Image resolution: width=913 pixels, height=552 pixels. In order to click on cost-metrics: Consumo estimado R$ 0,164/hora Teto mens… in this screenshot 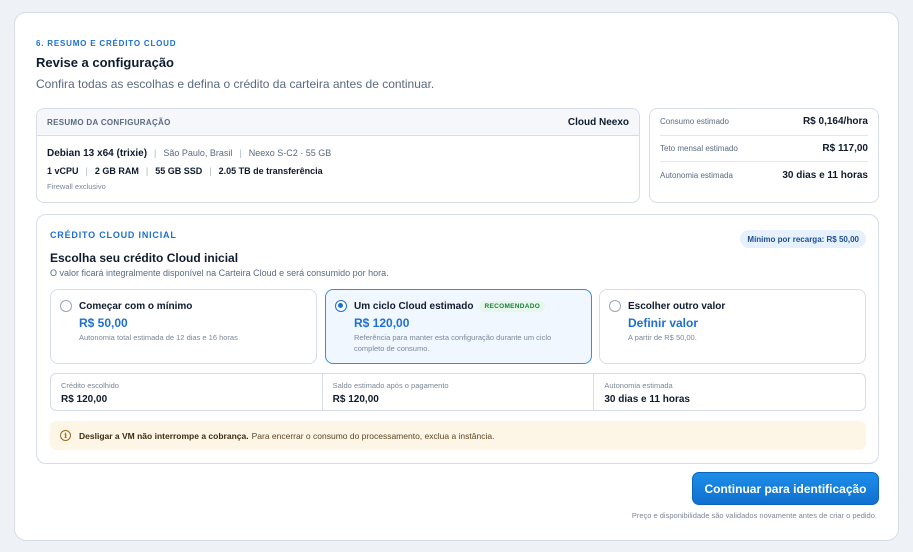, I will do `click(764, 155)`.